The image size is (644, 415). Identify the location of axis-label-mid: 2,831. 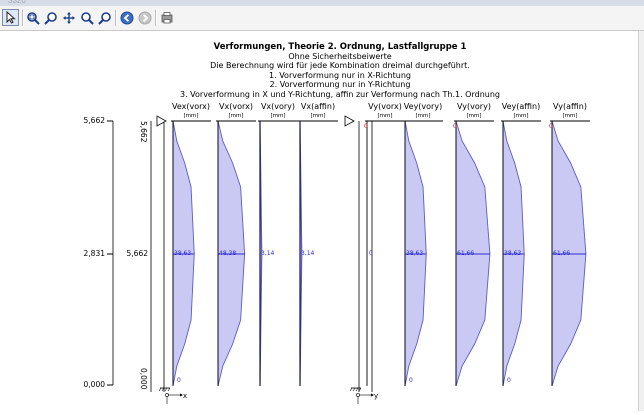
(95, 253).